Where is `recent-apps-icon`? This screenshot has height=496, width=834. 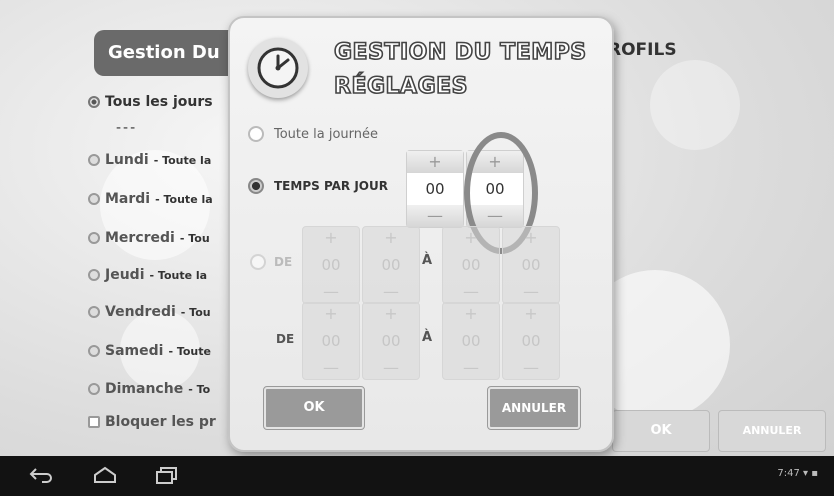 recent-apps-icon is located at coordinates (167, 475).